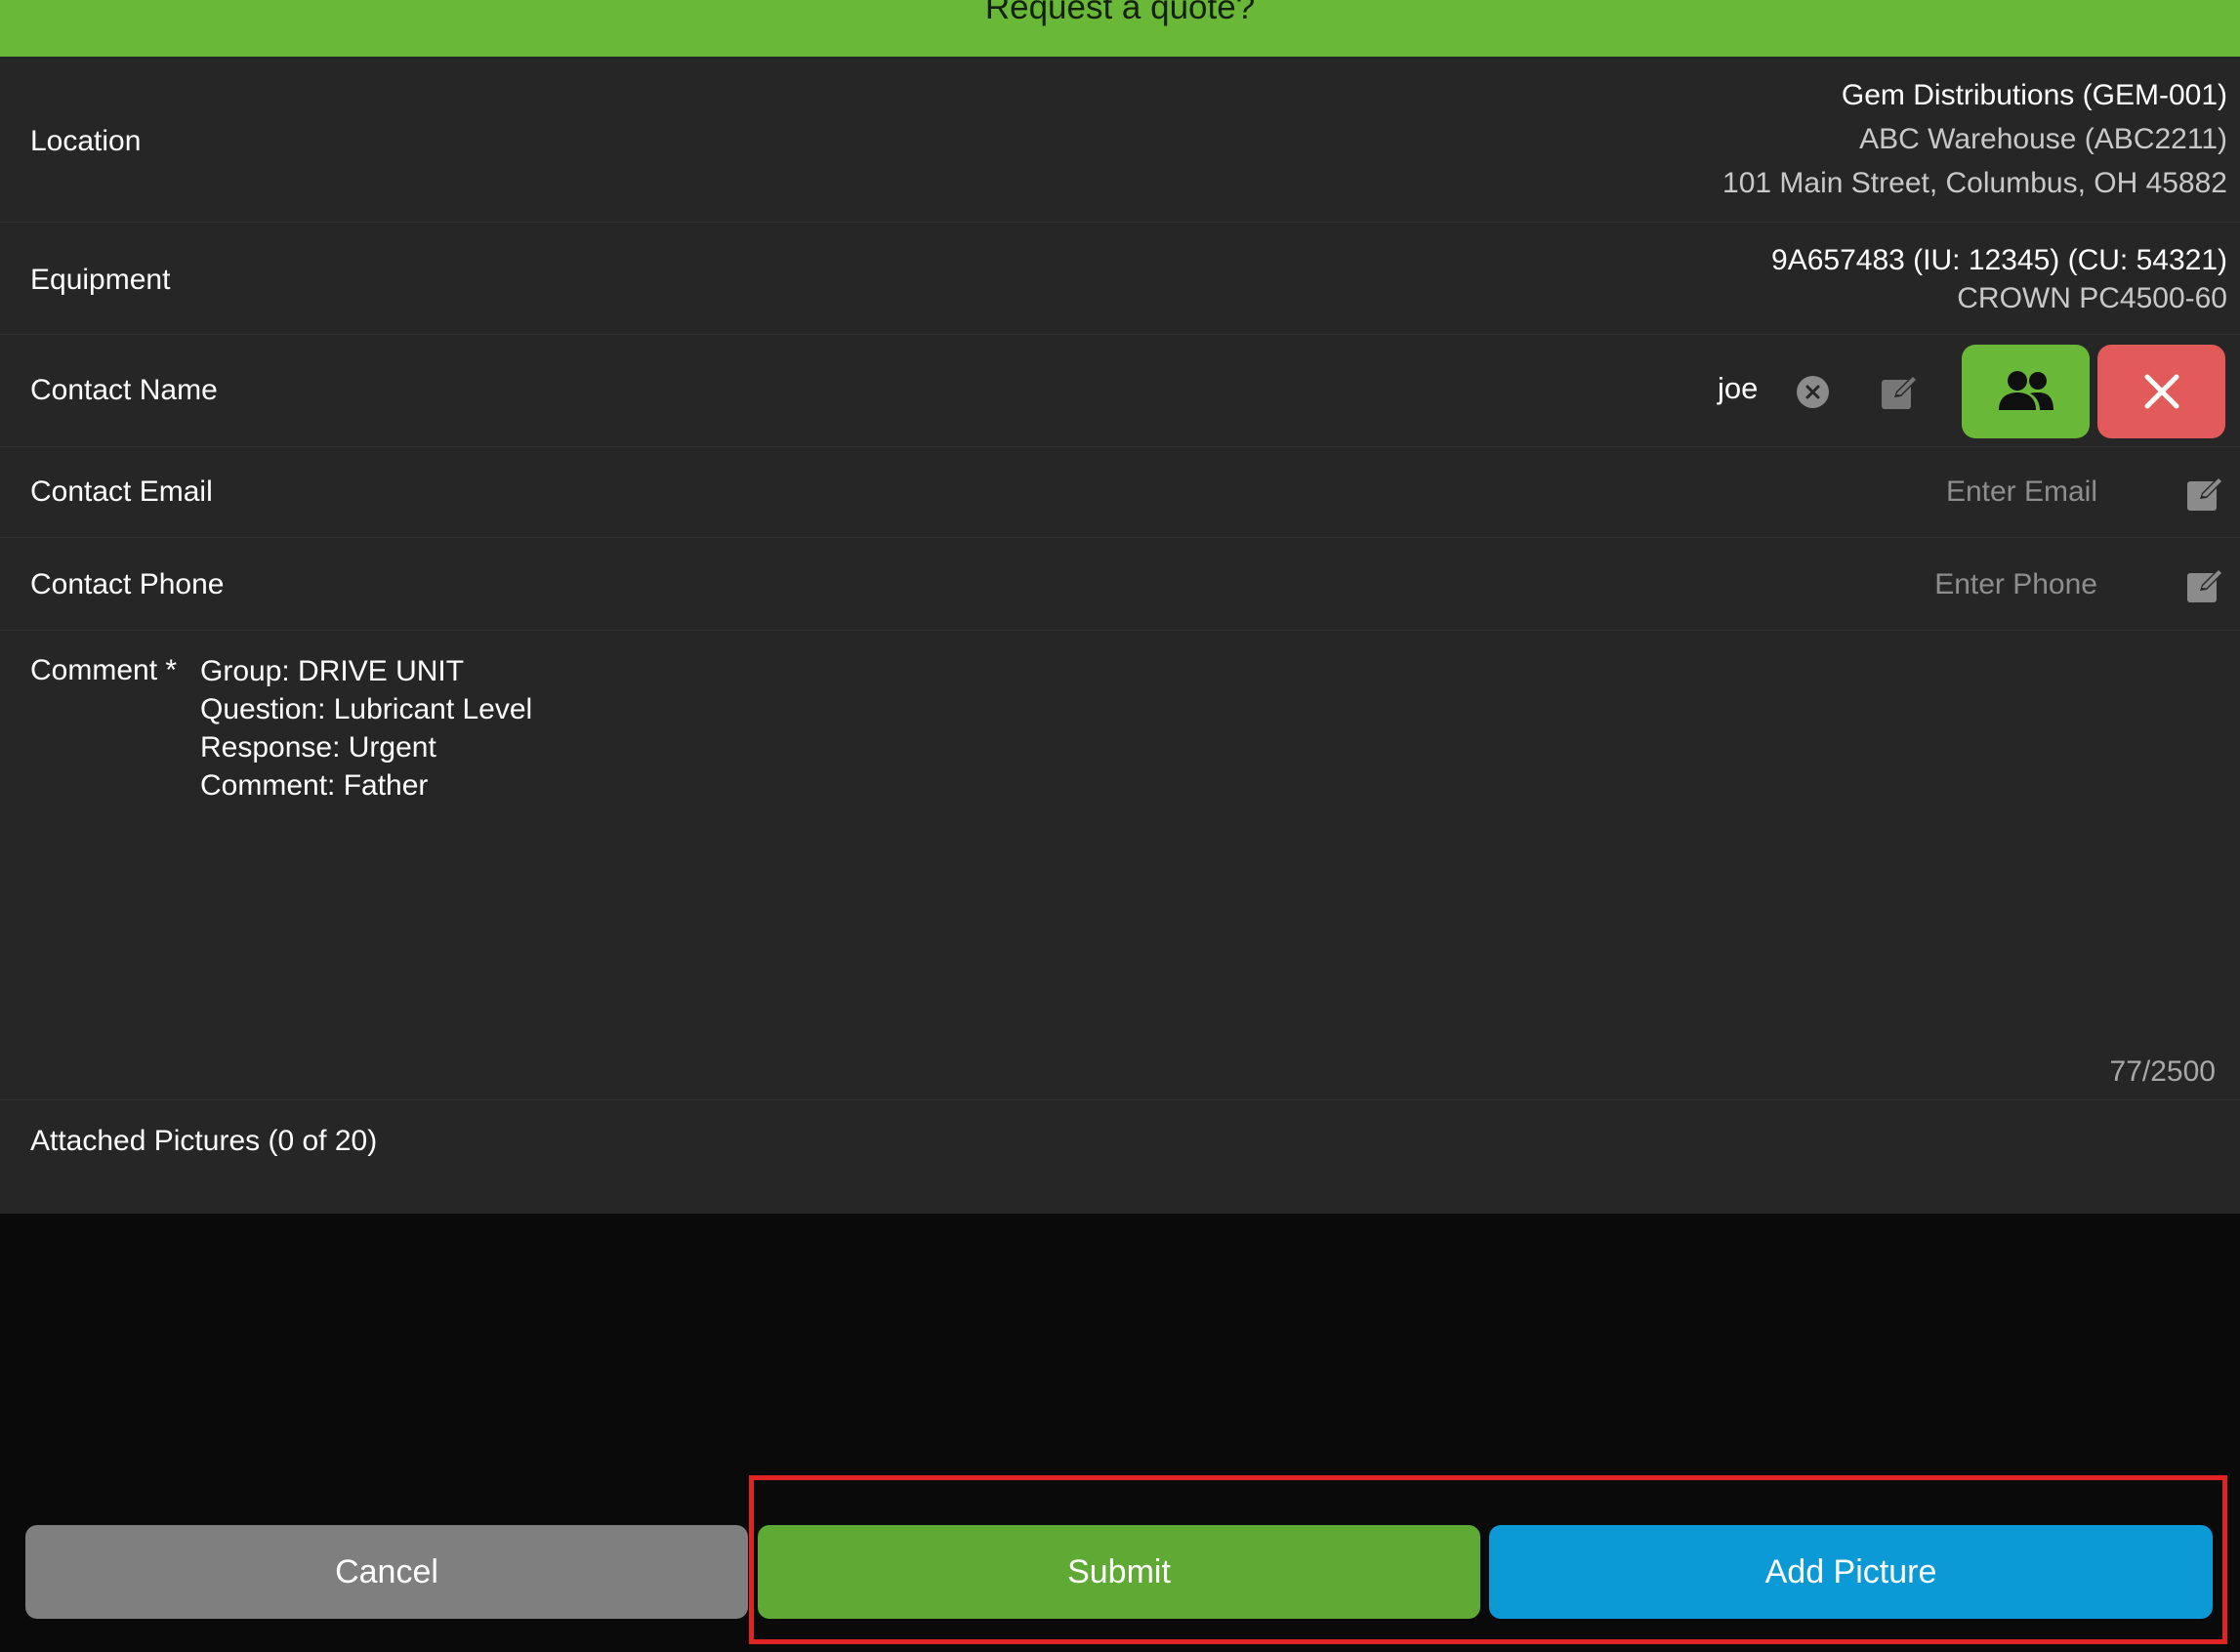  Describe the element at coordinates (2162, 1071) in the screenshot. I see `comment-char-counter: 77/2500` at that location.